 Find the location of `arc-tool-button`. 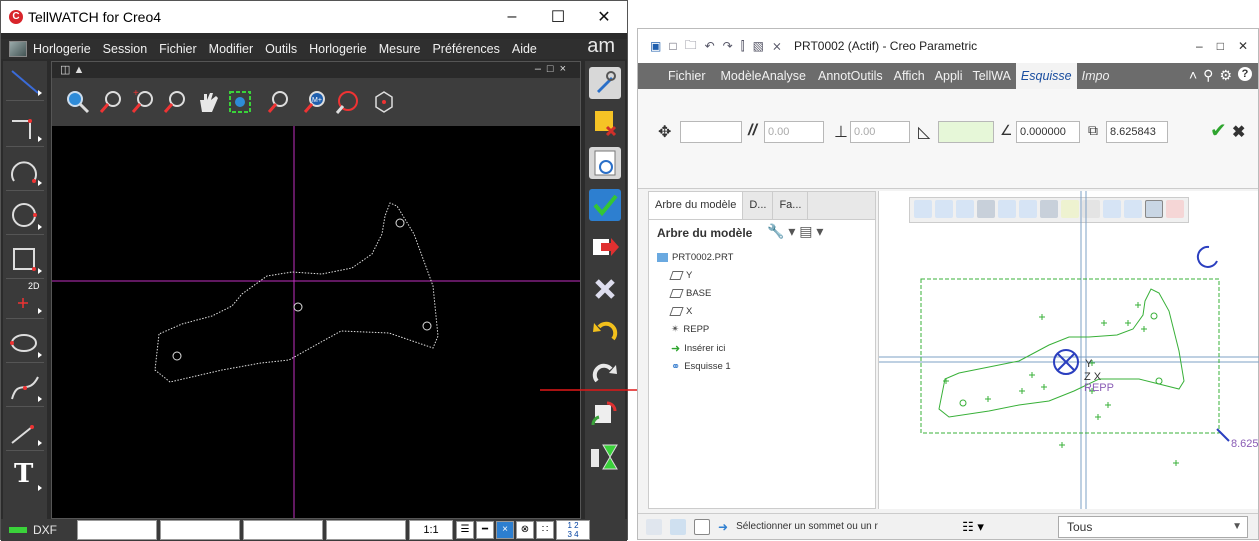

arc-tool-button is located at coordinates (25, 172).